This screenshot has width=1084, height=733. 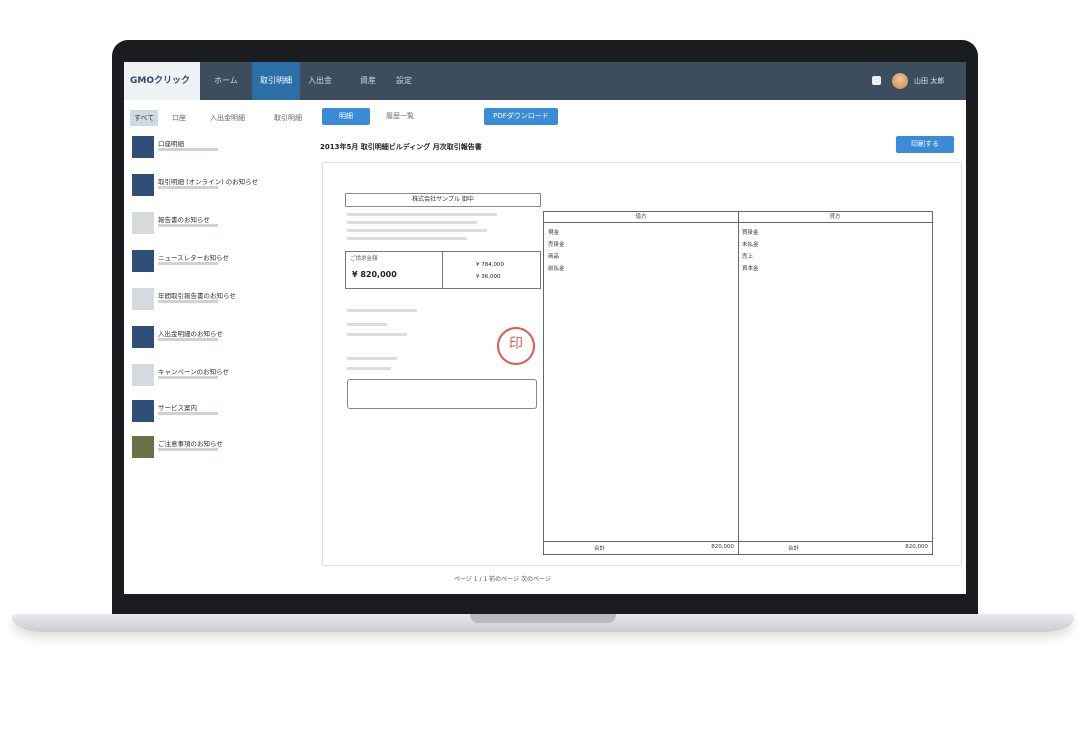 What do you see at coordinates (401, 147) in the screenshot?
I see `page-title: 2013年5月 取引明細ビルディング 月次取引報告書` at bounding box center [401, 147].